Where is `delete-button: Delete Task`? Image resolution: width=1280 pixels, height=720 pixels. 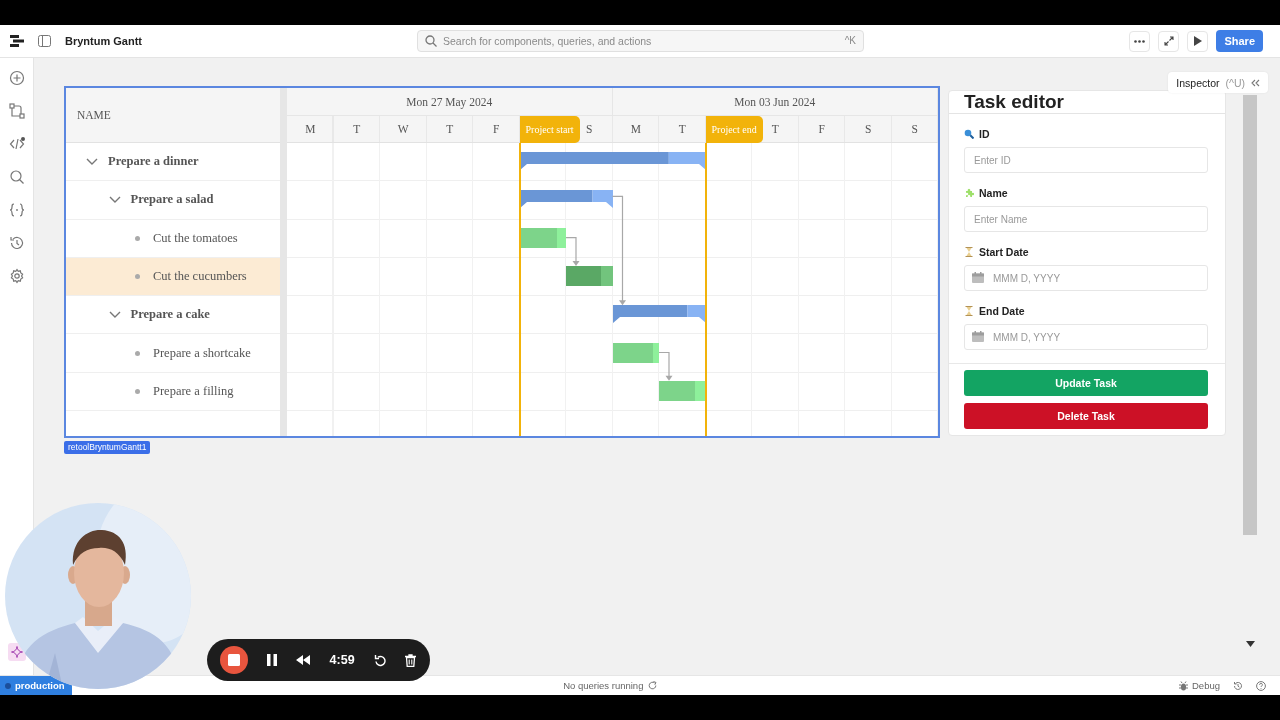 delete-button: Delete Task is located at coordinates (1086, 416).